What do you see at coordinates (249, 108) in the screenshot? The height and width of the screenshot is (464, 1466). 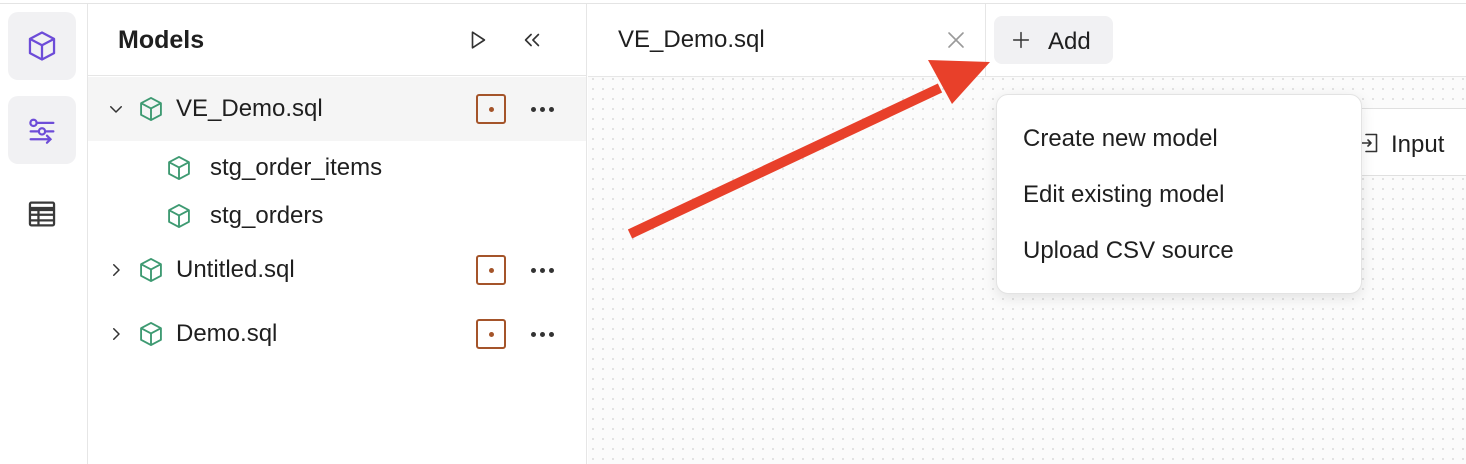 I see `model-label: VE_Demo.sql` at bounding box center [249, 108].